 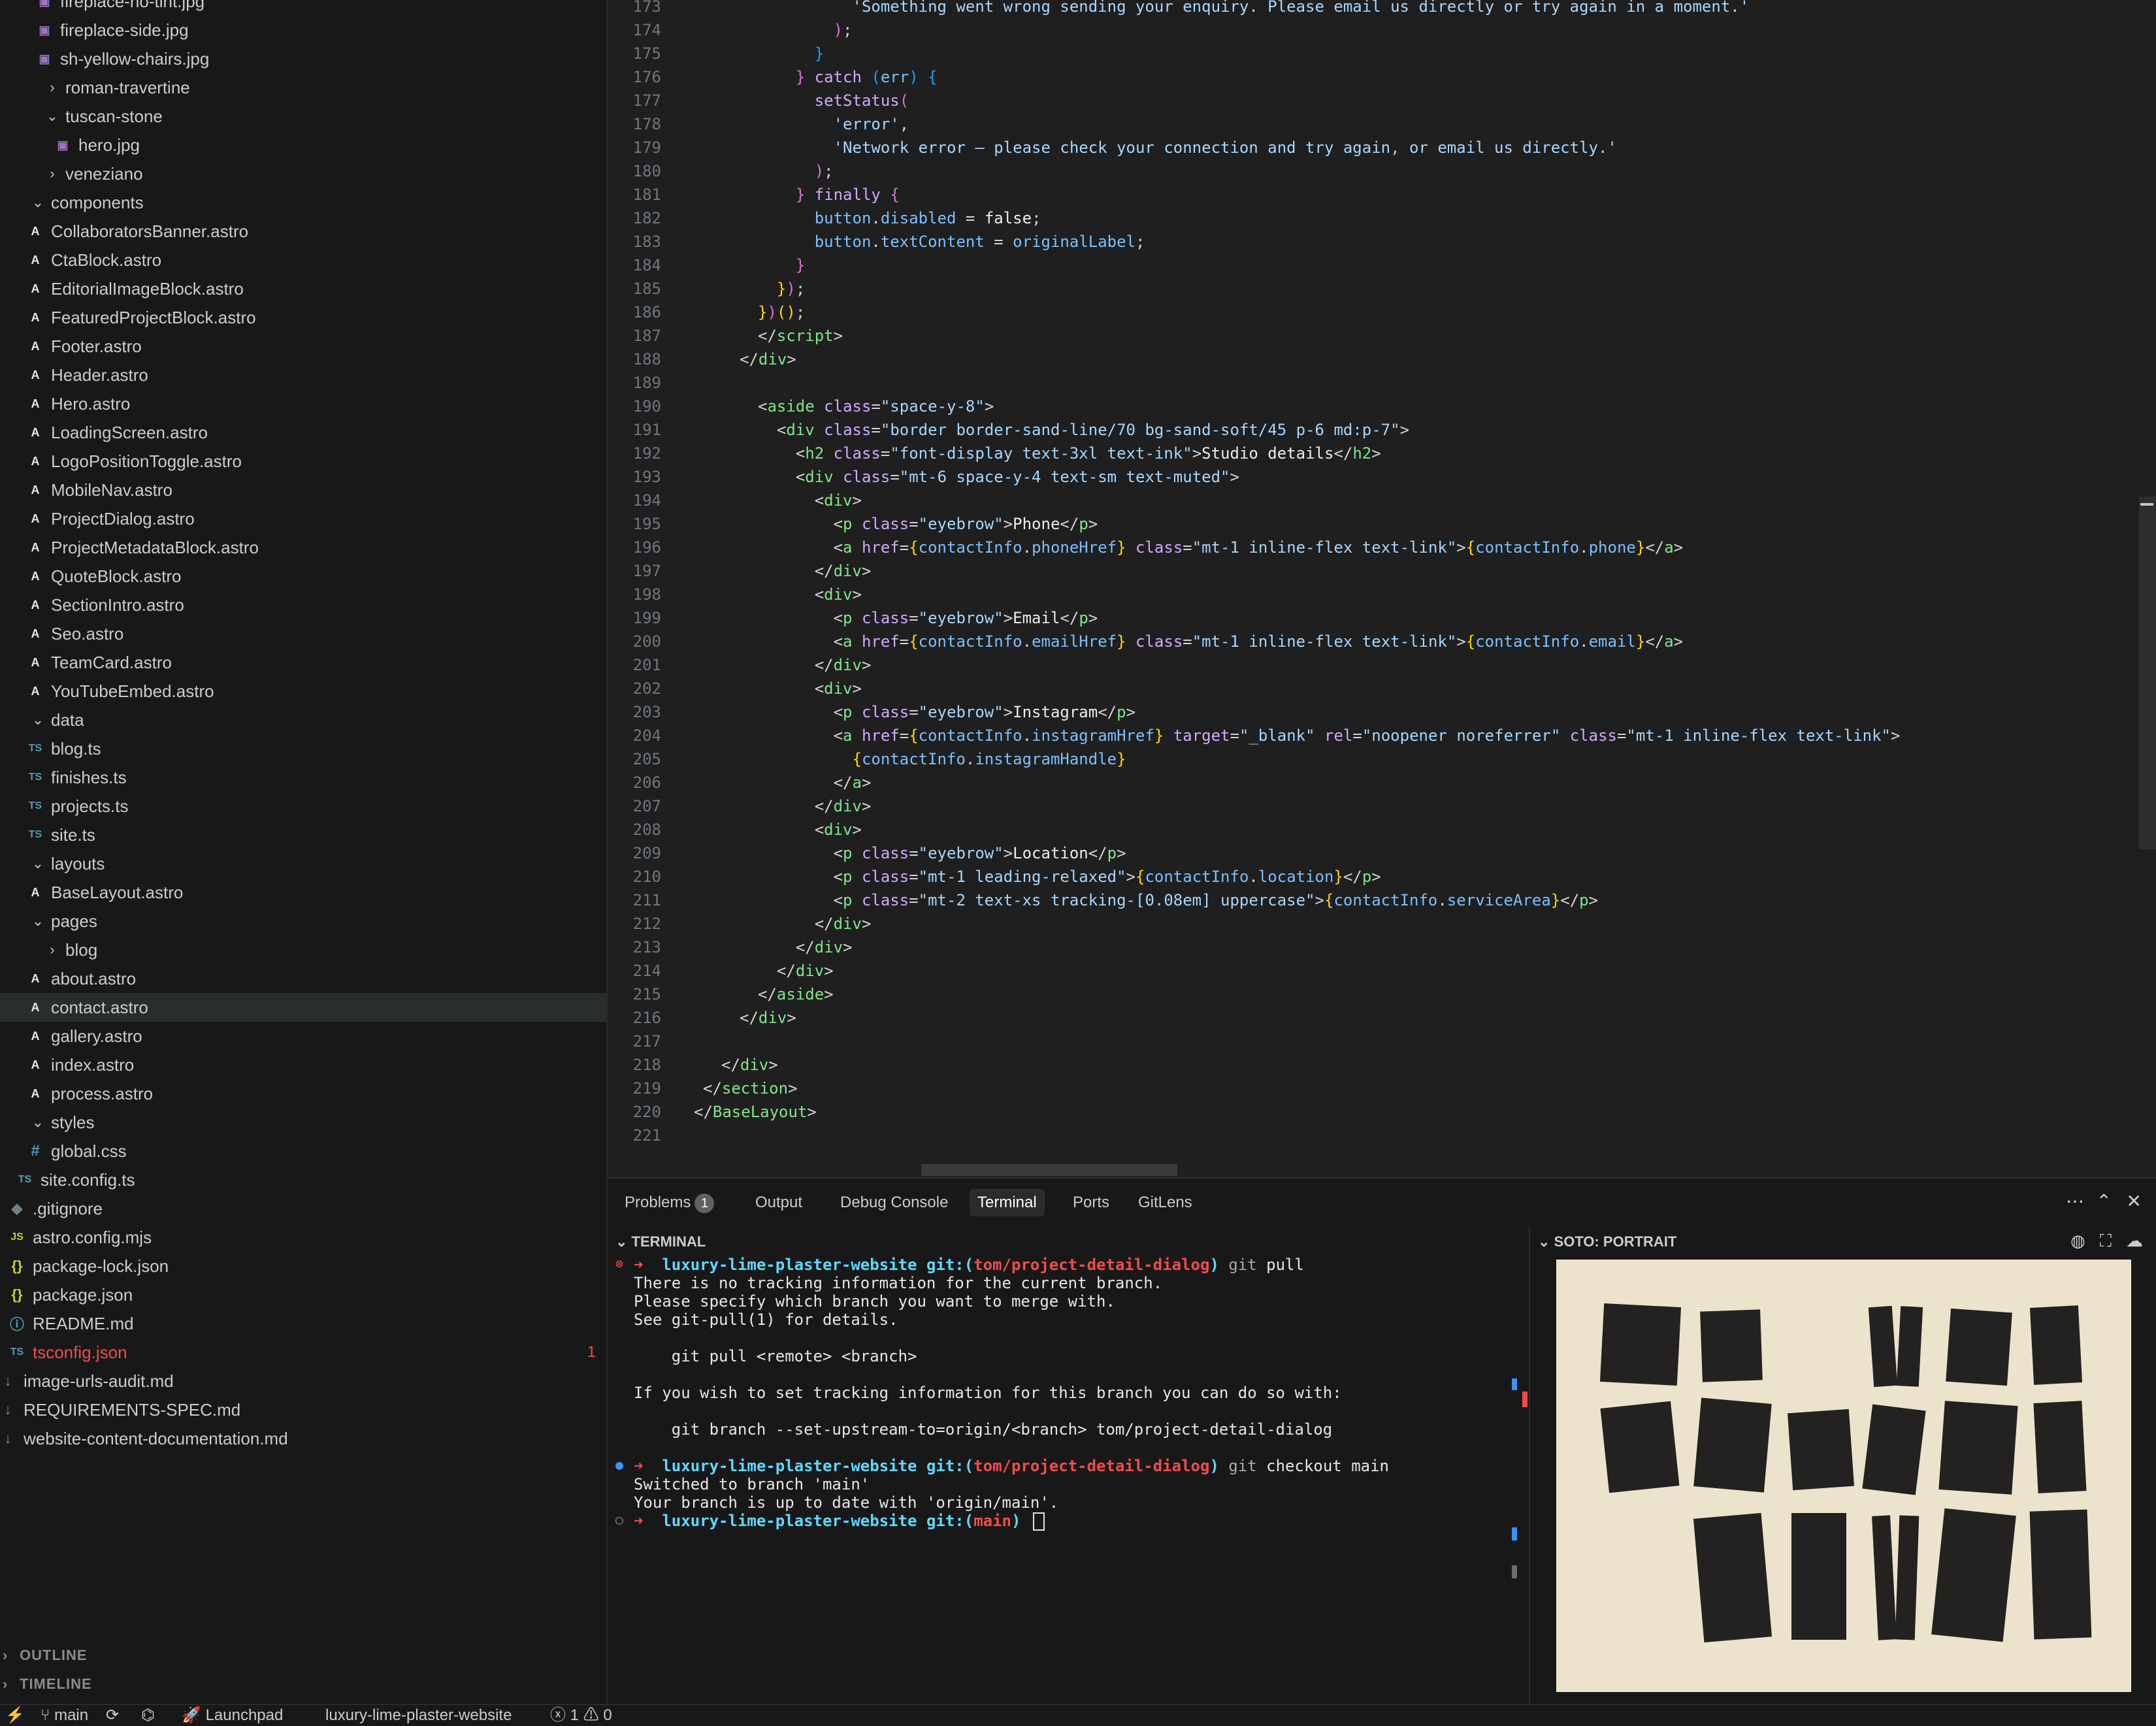 What do you see at coordinates (1372, 1088) in the screenshot?
I see `code-line: 219 </section>` at bounding box center [1372, 1088].